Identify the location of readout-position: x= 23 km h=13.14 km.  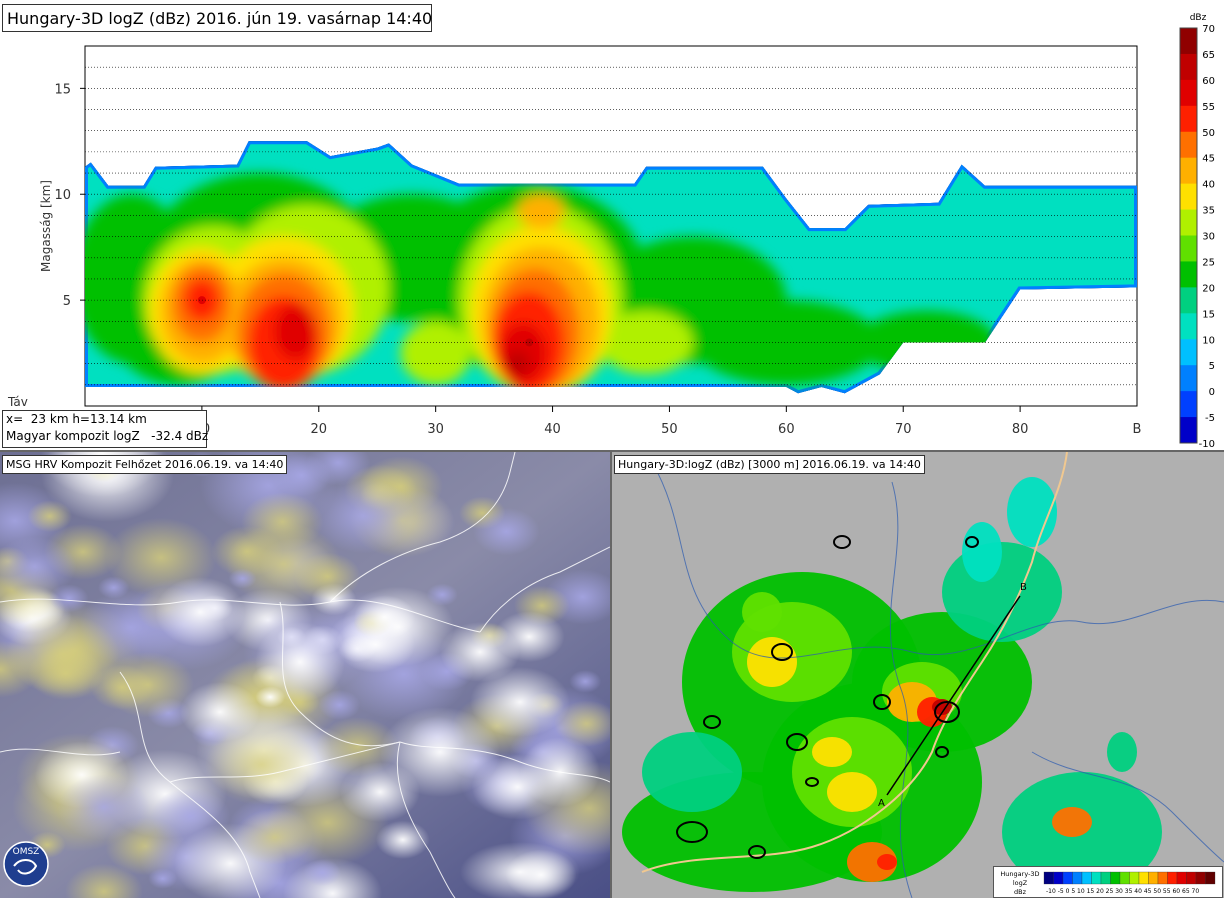
(76, 419).